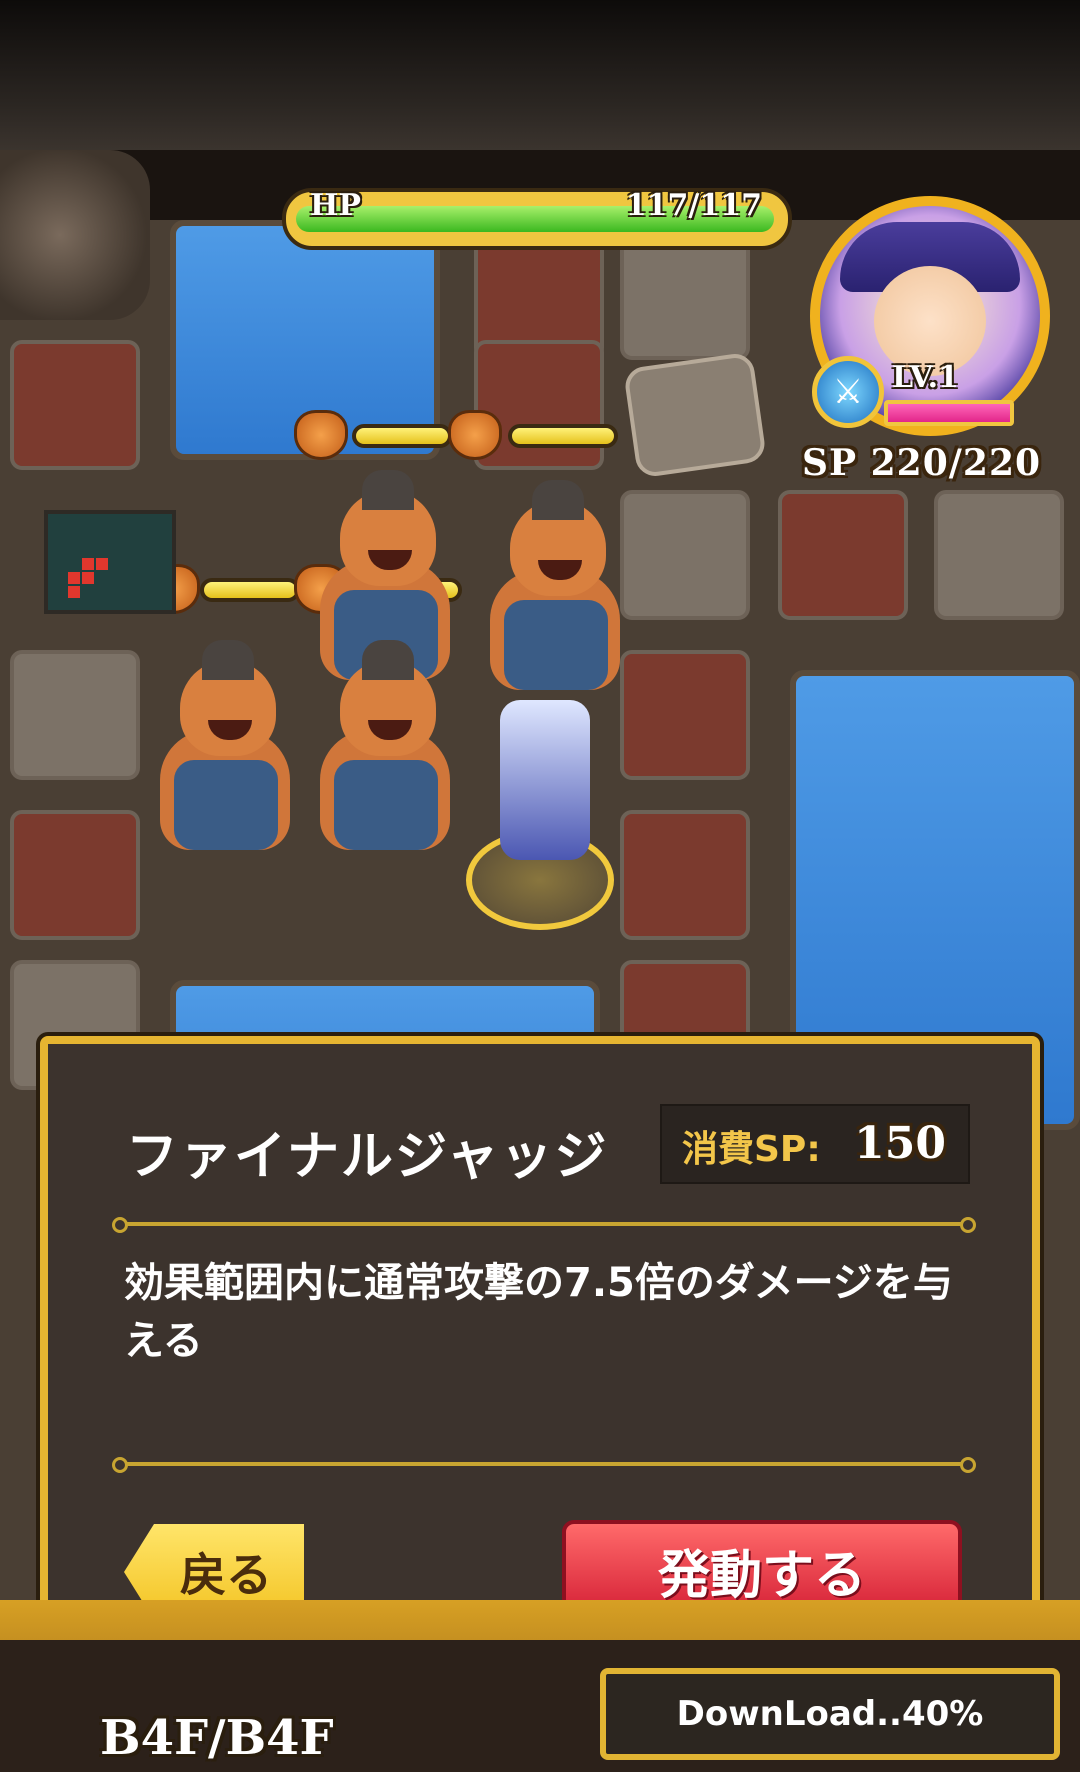 This screenshot has height=1772, width=1080. I want to click on floor-indicator: B4F/B4F, so click(217, 1738).